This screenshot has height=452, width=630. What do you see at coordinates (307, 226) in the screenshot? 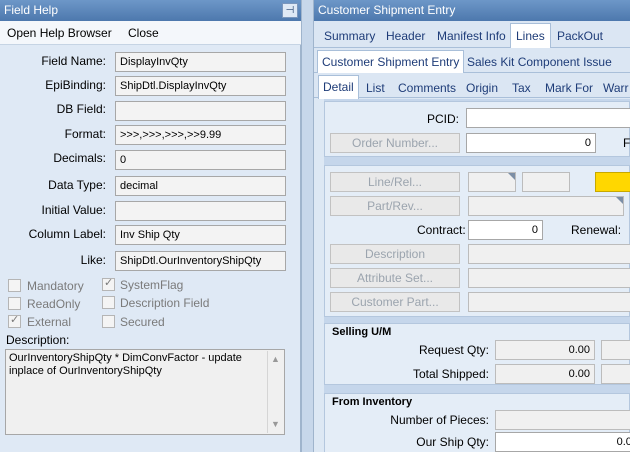
I see `panel-splitter` at bounding box center [307, 226].